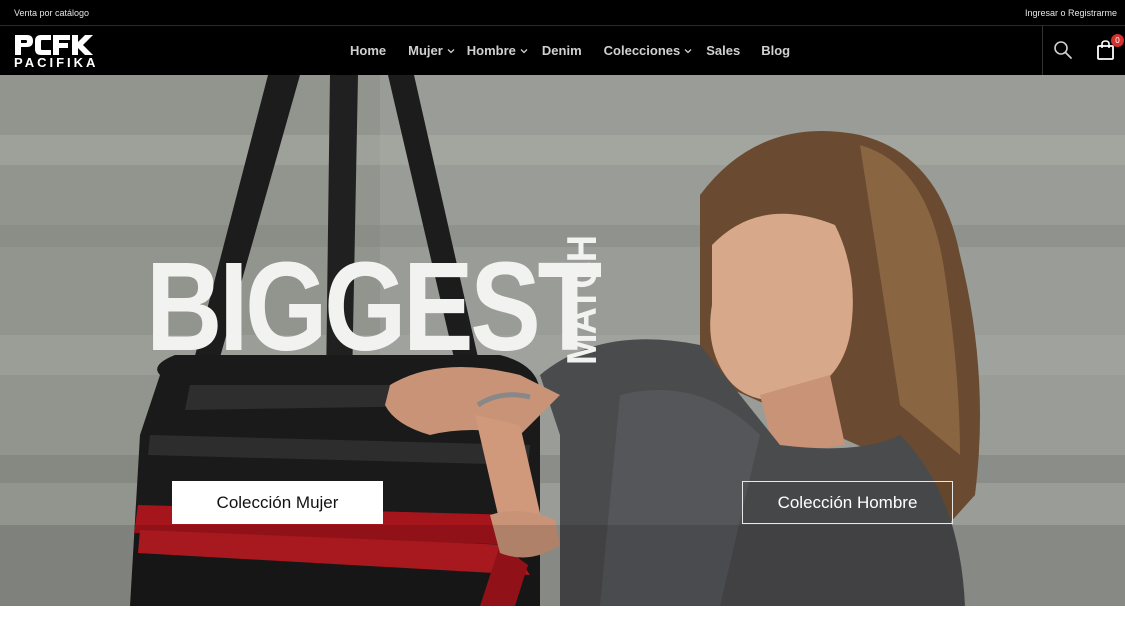 This screenshot has width=1125, height=626. I want to click on nav-item-label: Blog, so click(776, 50).